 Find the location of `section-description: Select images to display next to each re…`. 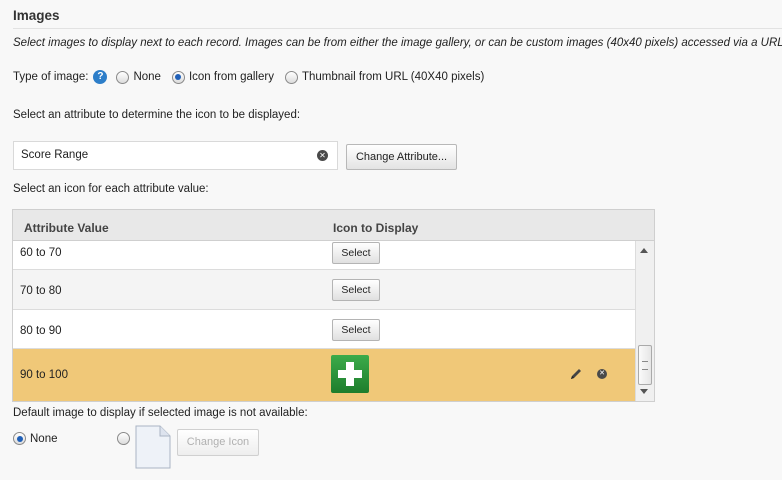

section-description: Select images to display next to each re… is located at coordinates (397, 43).